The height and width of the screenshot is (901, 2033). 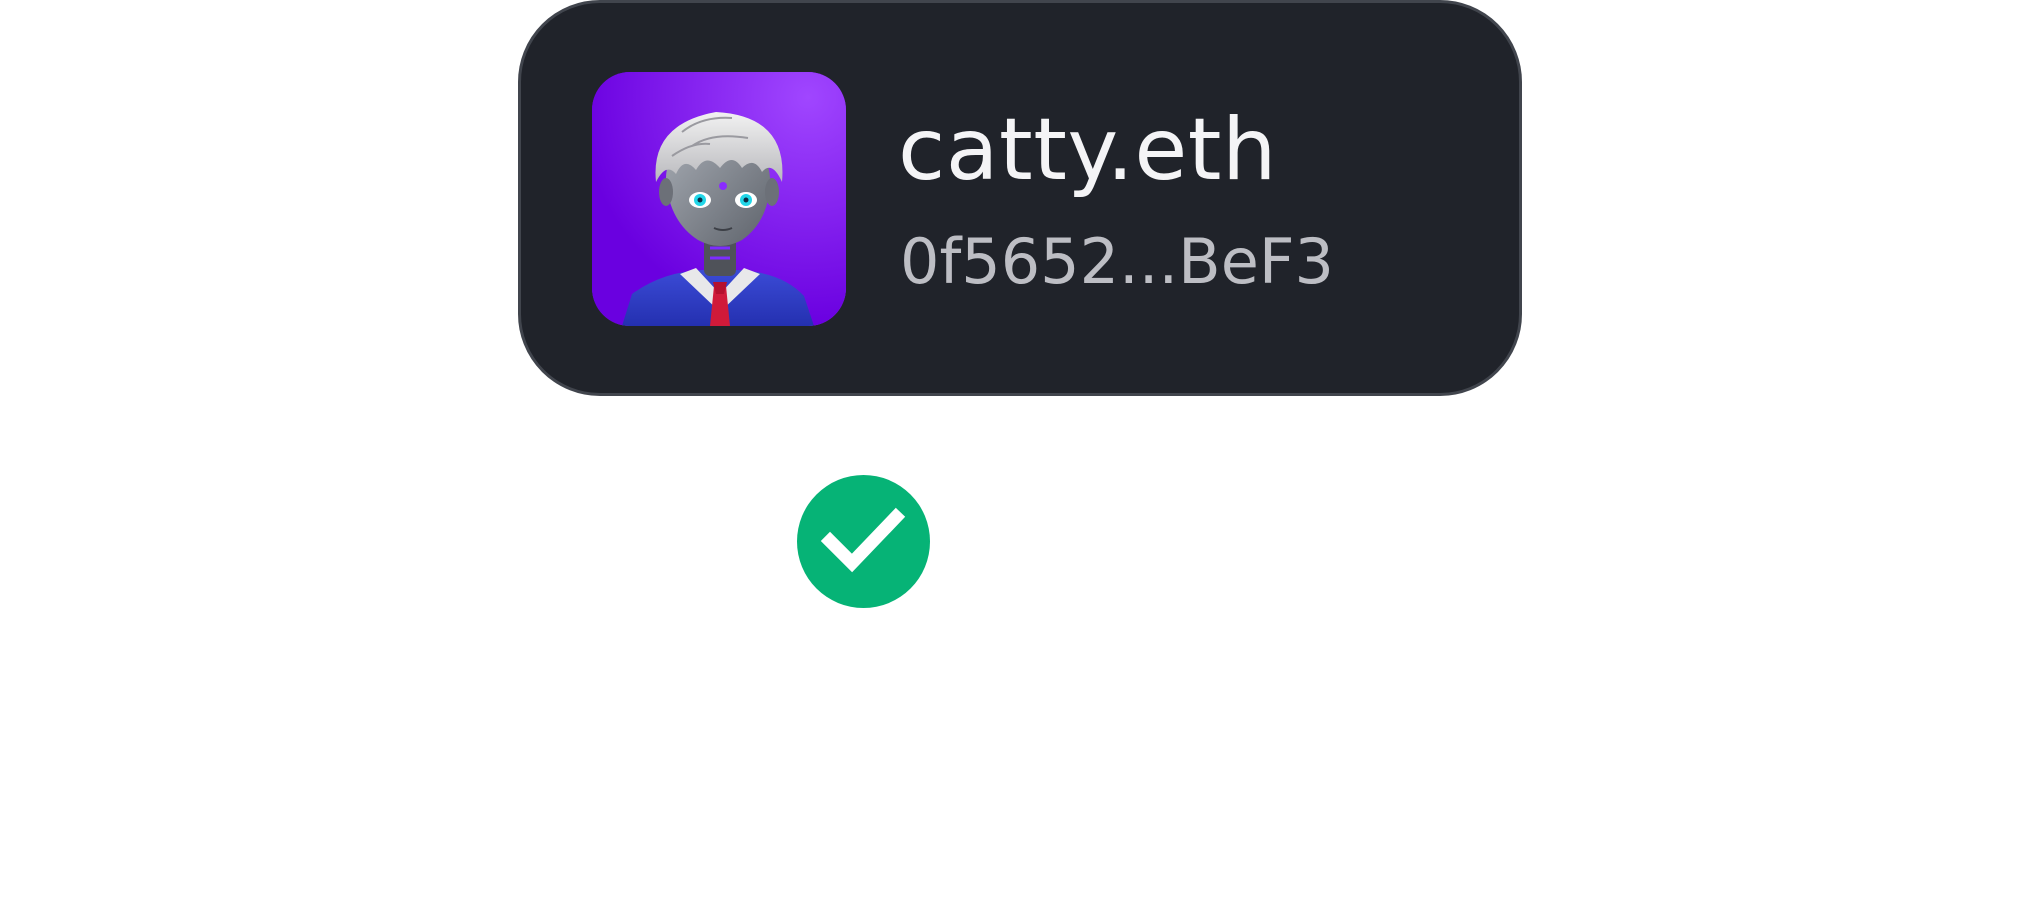 I want to click on wallet-address: 0f5652...BeF3, so click(x=1117, y=261).